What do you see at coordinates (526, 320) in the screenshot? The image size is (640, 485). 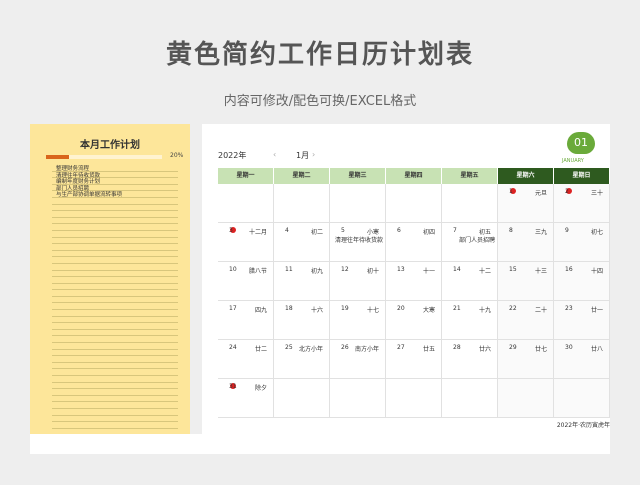 I see `day-cell: 22 二十` at bounding box center [526, 320].